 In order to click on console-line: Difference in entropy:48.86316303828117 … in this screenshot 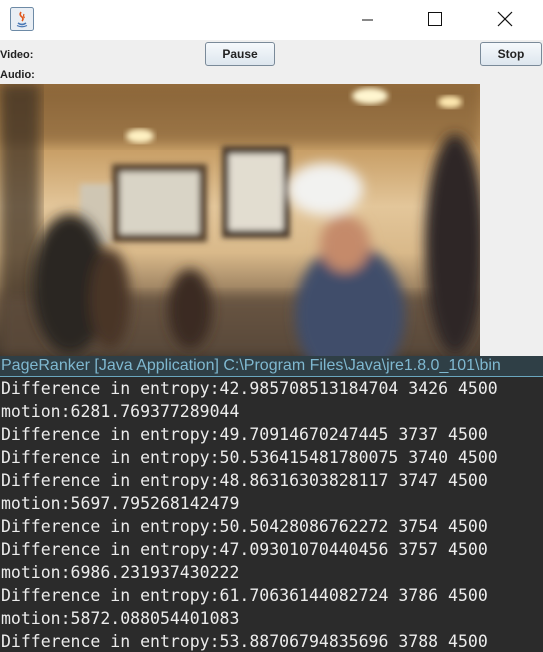, I will do `click(244, 480)`.